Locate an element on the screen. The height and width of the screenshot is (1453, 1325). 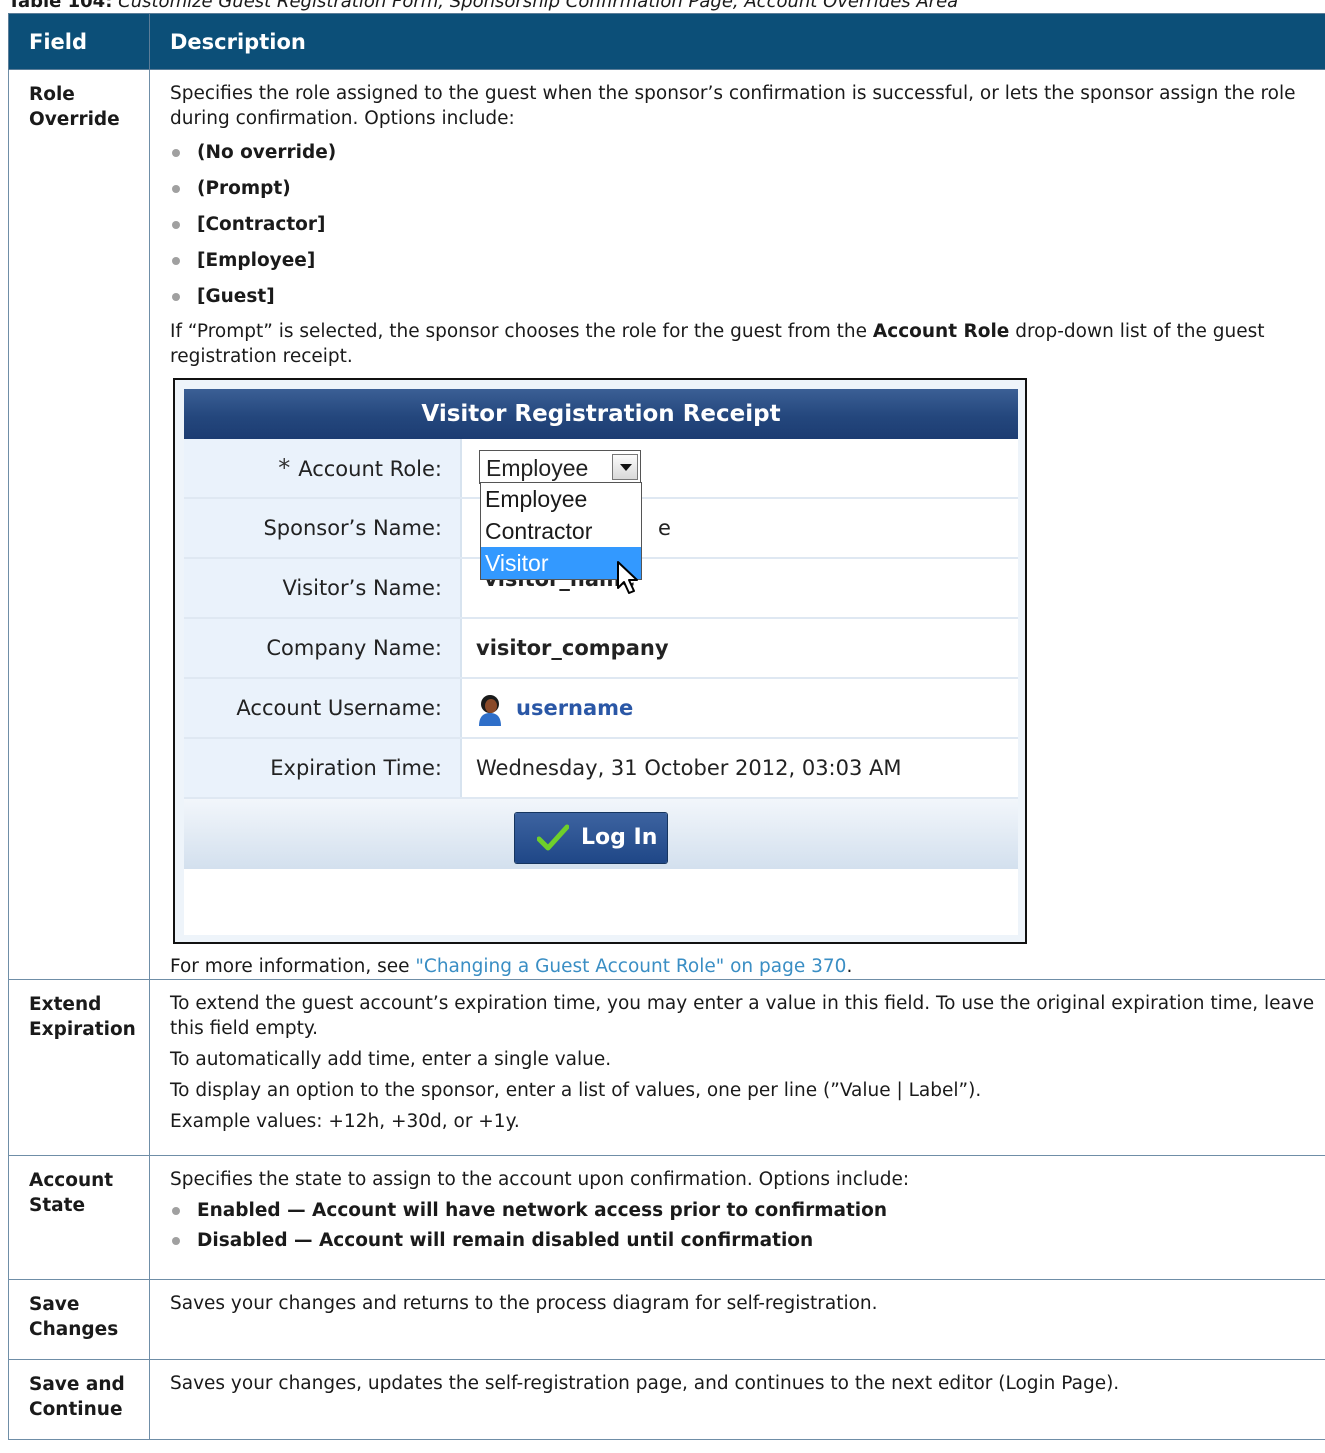
field-name: Extend Expiration is located at coordinates (79, 1067).